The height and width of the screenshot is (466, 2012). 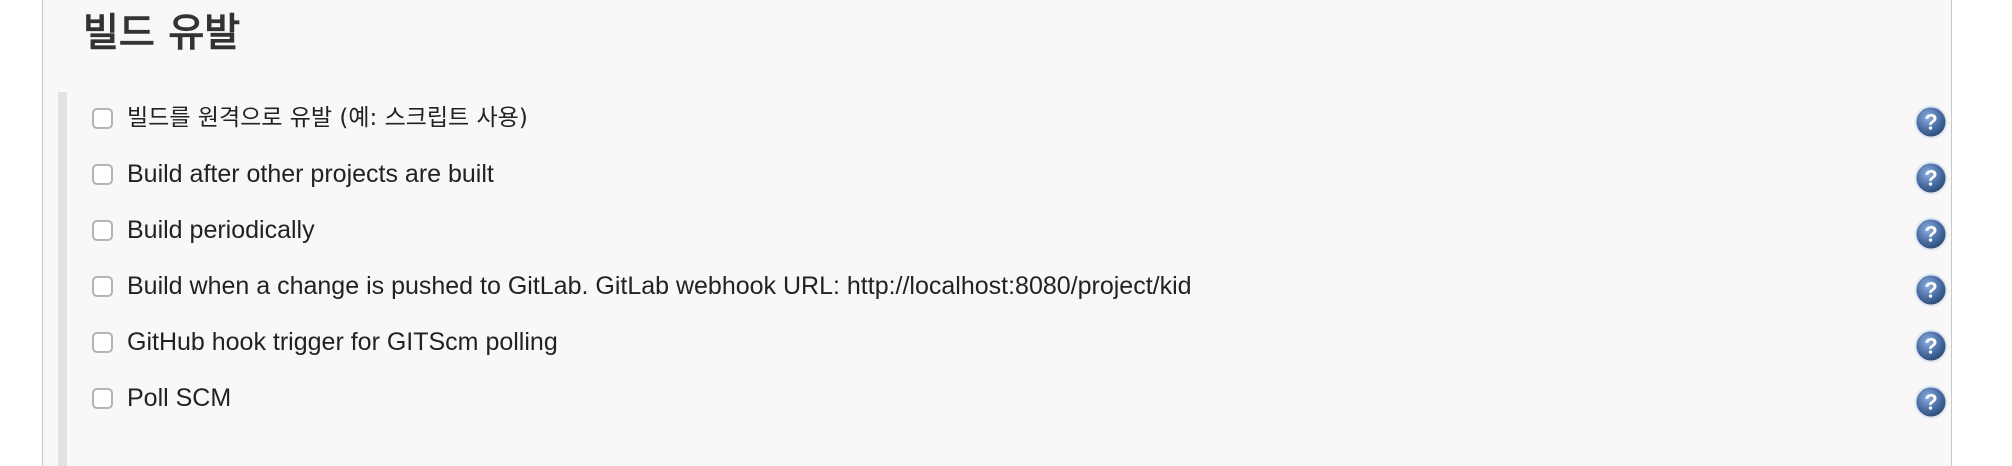 What do you see at coordinates (102, 230) in the screenshot?
I see `build-periodically-checkbox` at bounding box center [102, 230].